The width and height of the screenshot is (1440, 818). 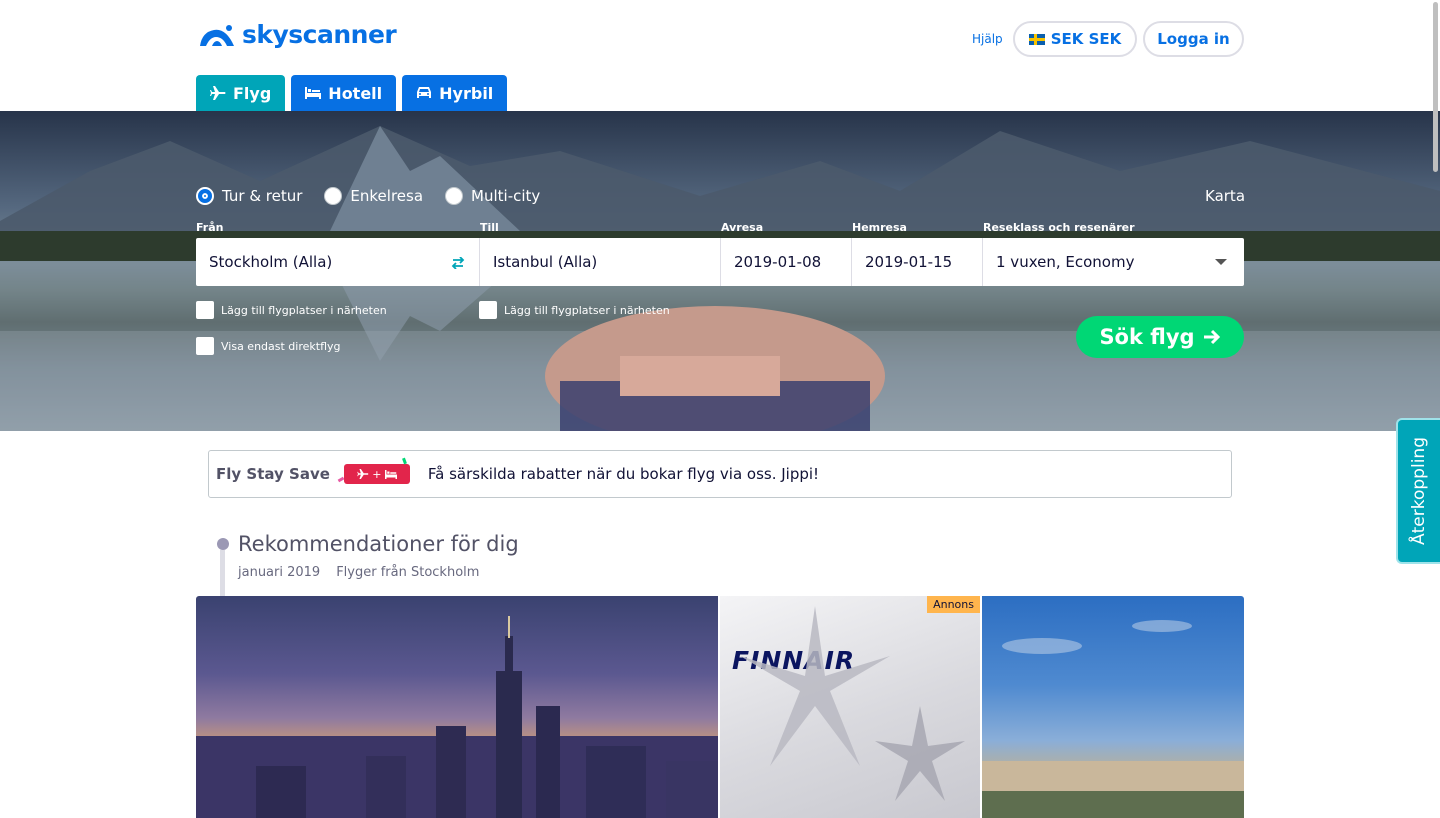 I want to click on trip-type-round-trip: Tur & retur, so click(x=249, y=196).